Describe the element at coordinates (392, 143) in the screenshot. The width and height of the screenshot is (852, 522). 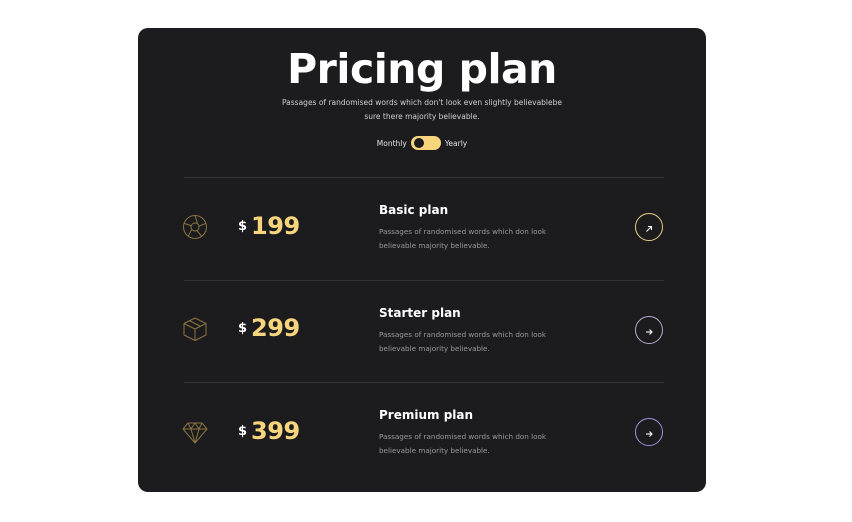
I see `monthly-label: Monthly` at that location.